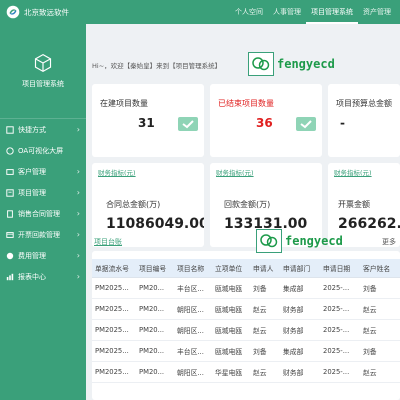  I want to click on column-header: 申请日期, so click(340, 268).